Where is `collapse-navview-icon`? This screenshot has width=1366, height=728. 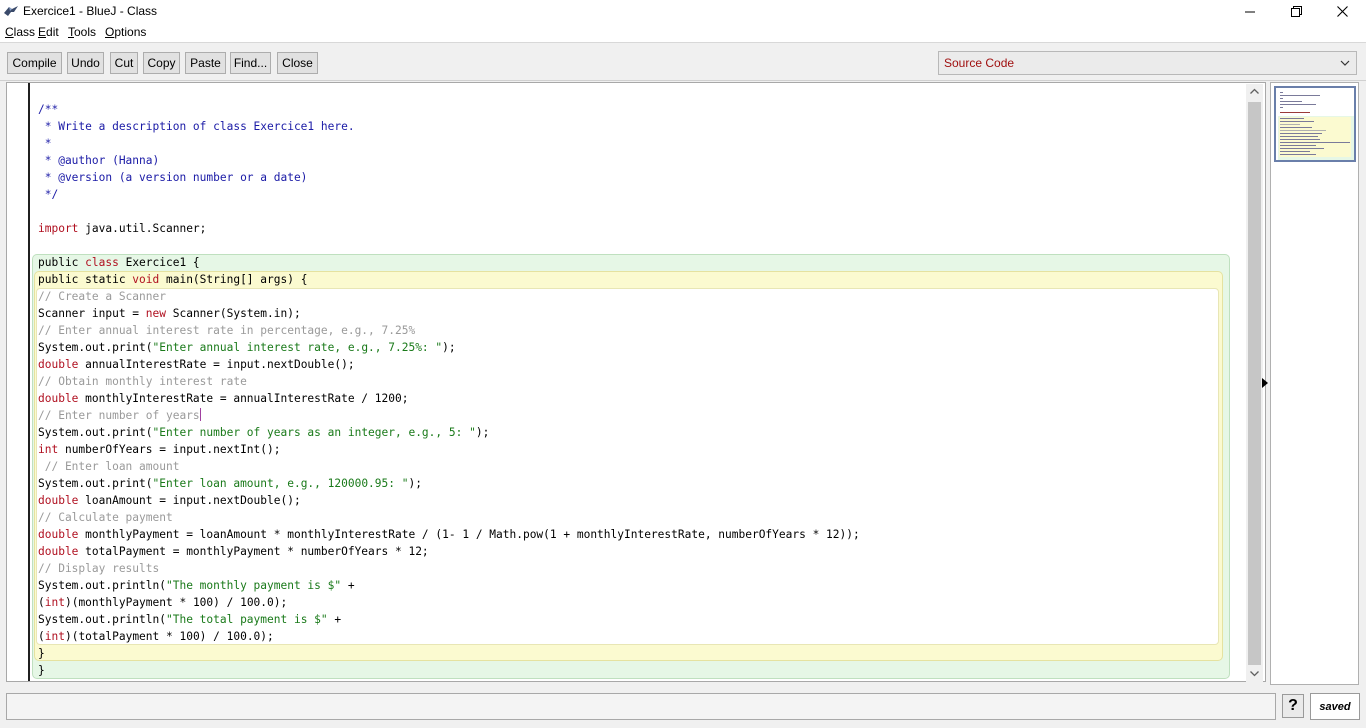
collapse-navview-icon is located at coordinates (1265, 383).